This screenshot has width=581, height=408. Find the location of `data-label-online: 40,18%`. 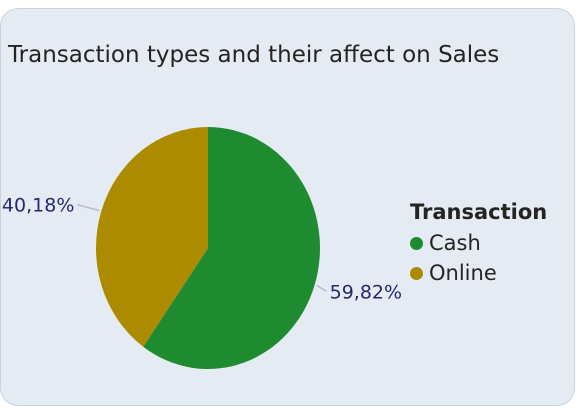

data-label-online: 40,18% is located at coordinates (38, 206).